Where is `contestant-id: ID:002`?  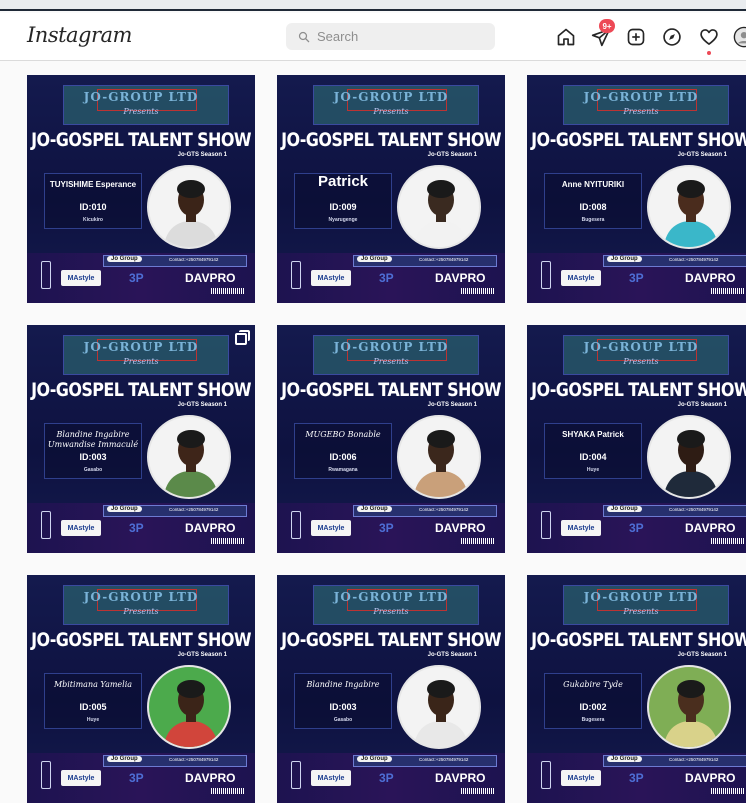
contestant-id: ID:002 is located at coordinates (593, 707).